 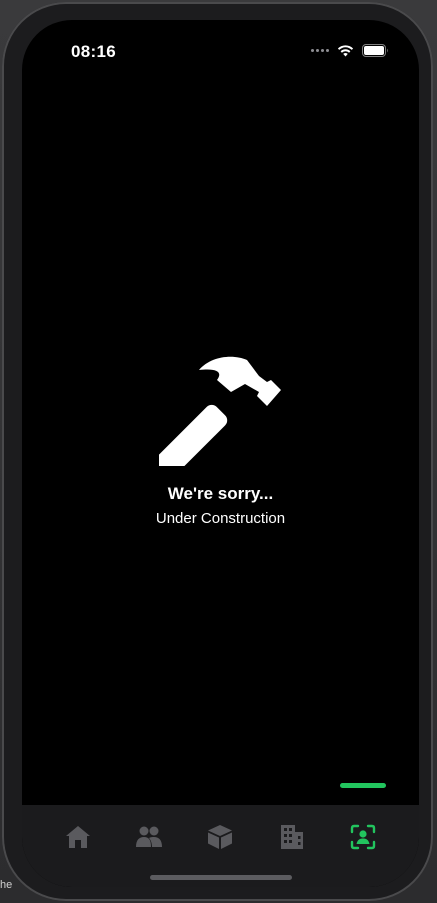 What do you see at coordinates (220, 50) in the screenshot?
I see `status-bar: 08:16` at bounding box center [220, 50].